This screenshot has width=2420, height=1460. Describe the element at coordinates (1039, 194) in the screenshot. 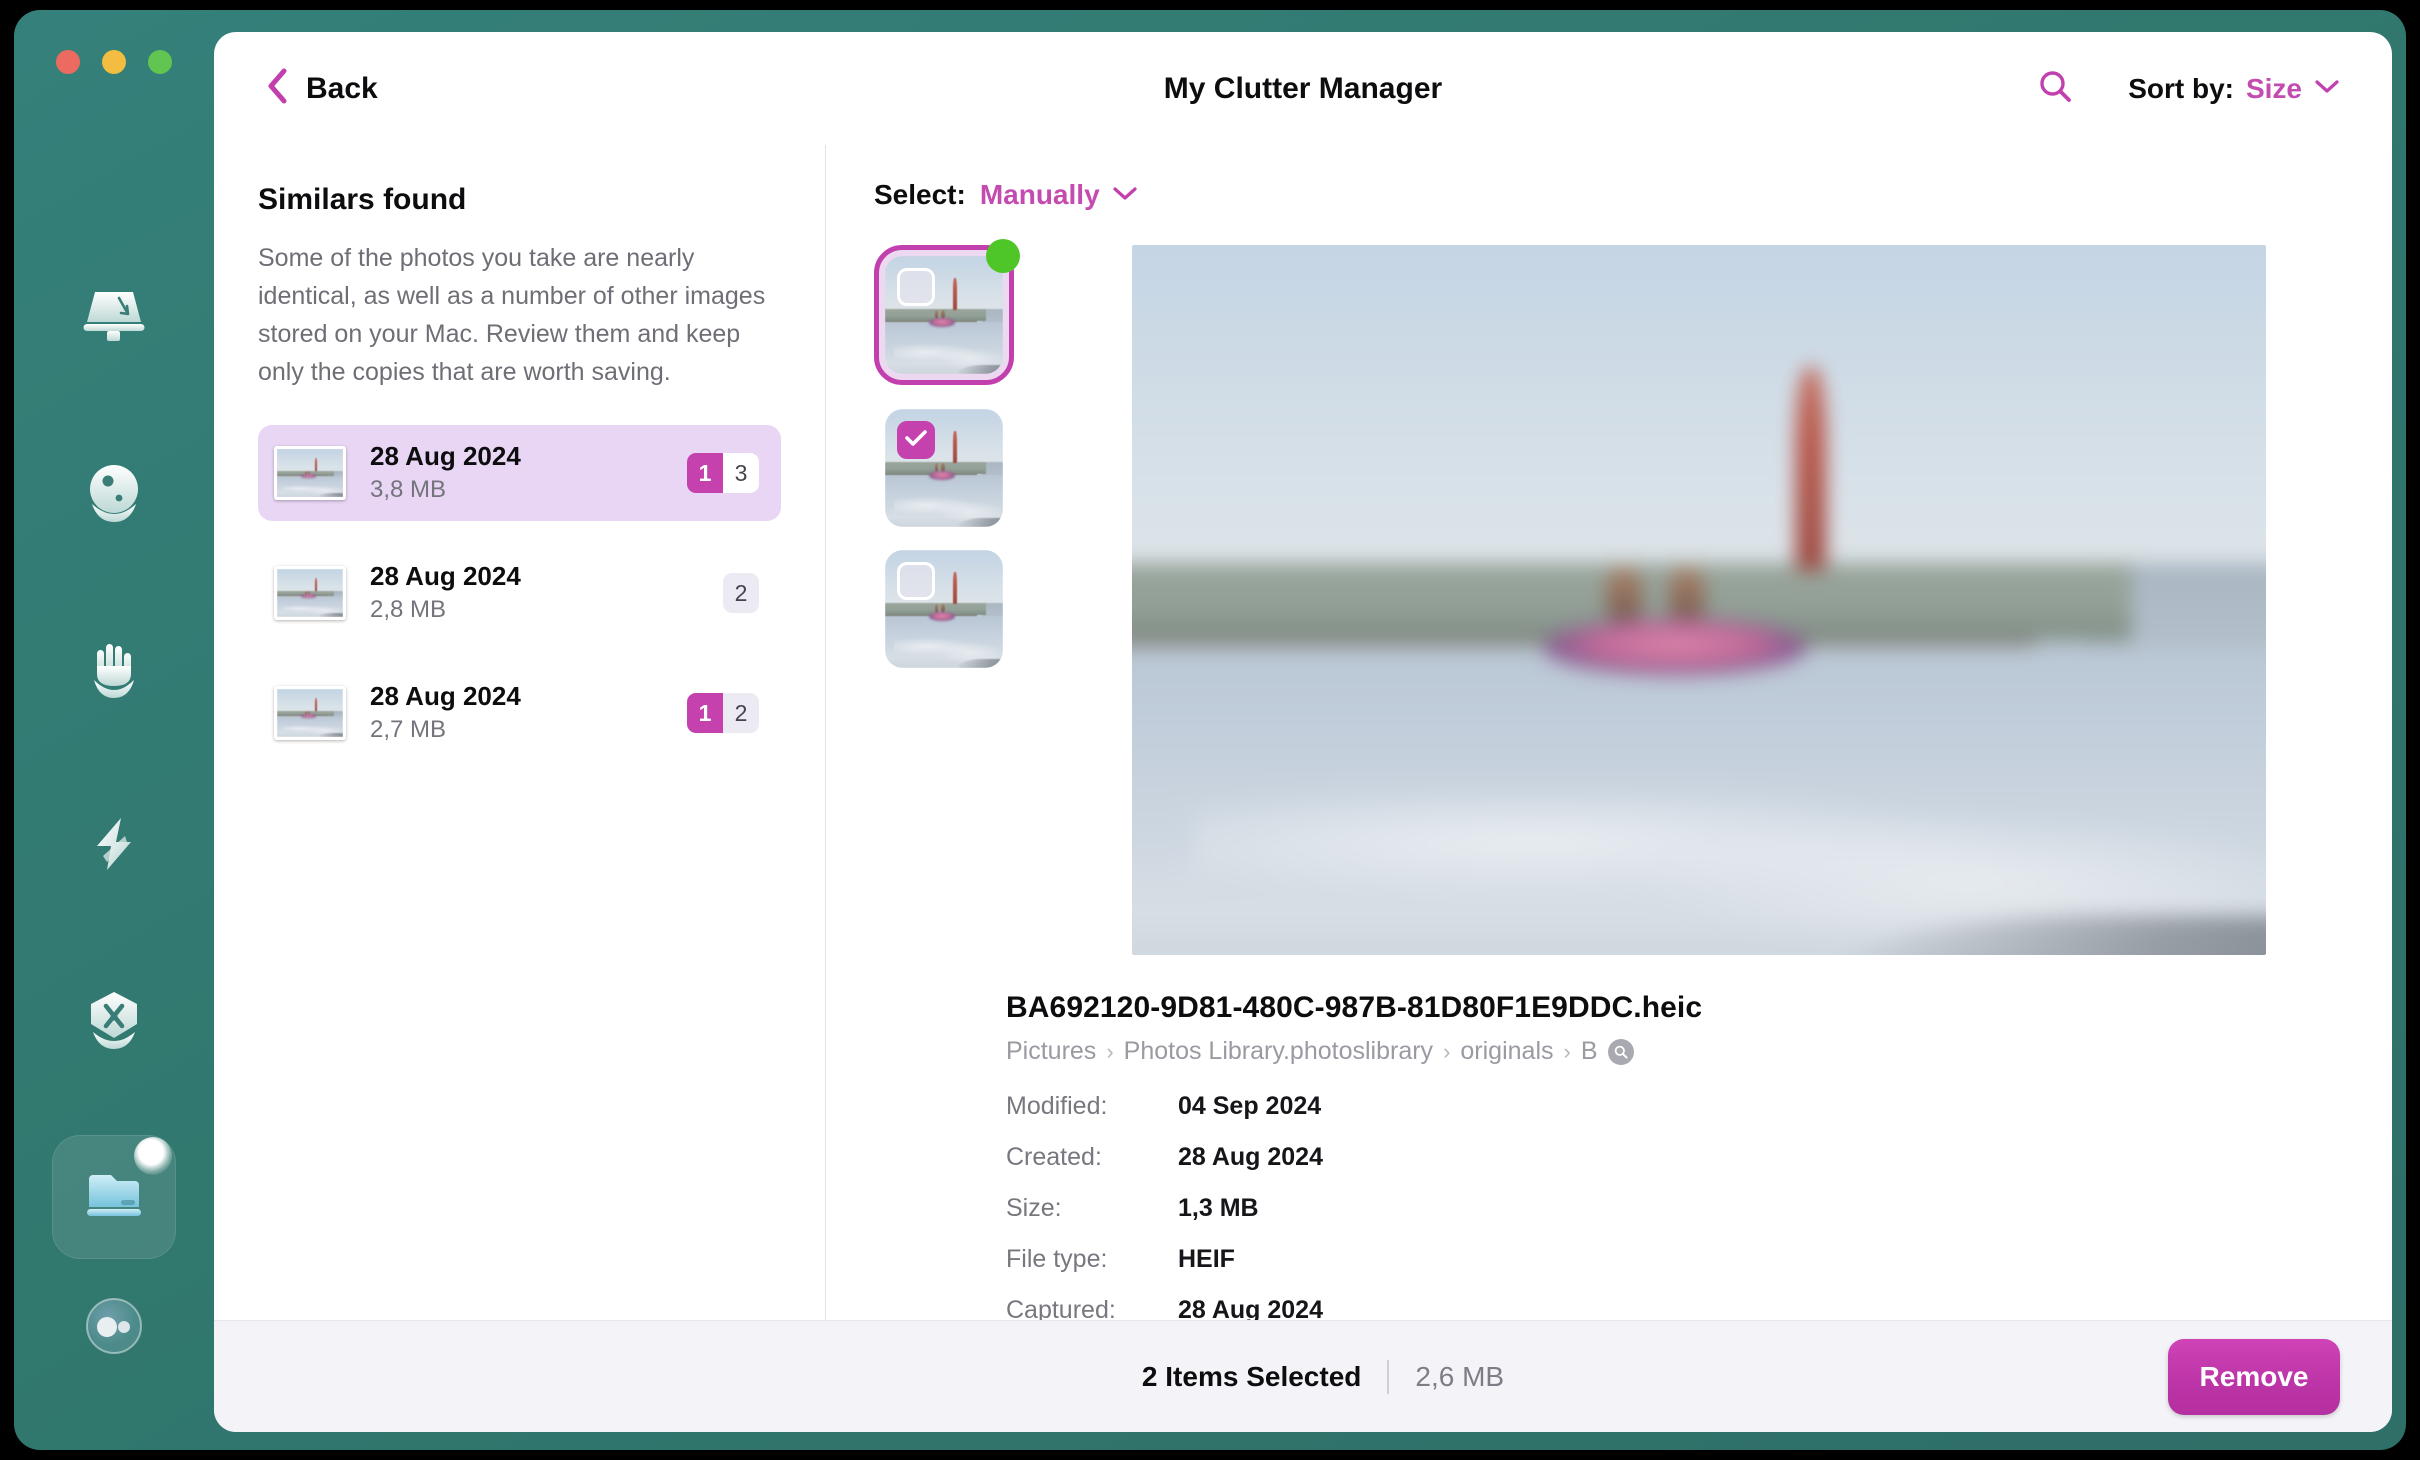

I see `select-mode-value: Manually` at that location.